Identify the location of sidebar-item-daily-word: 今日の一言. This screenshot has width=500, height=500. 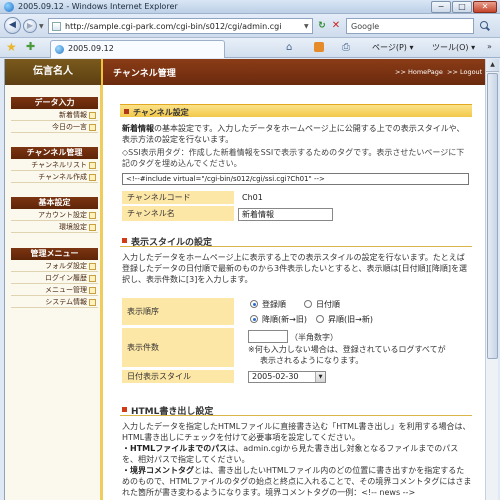
(54, 127).